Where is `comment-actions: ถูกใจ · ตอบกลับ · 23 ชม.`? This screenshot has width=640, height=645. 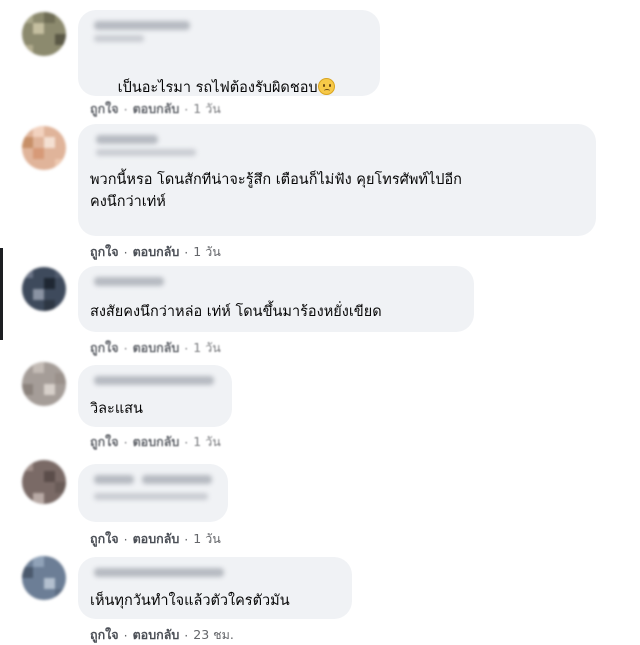 comment-actions: ถูกใจ · ตอบกลับ · 23 ชม. is located at coordinates (162, 635).